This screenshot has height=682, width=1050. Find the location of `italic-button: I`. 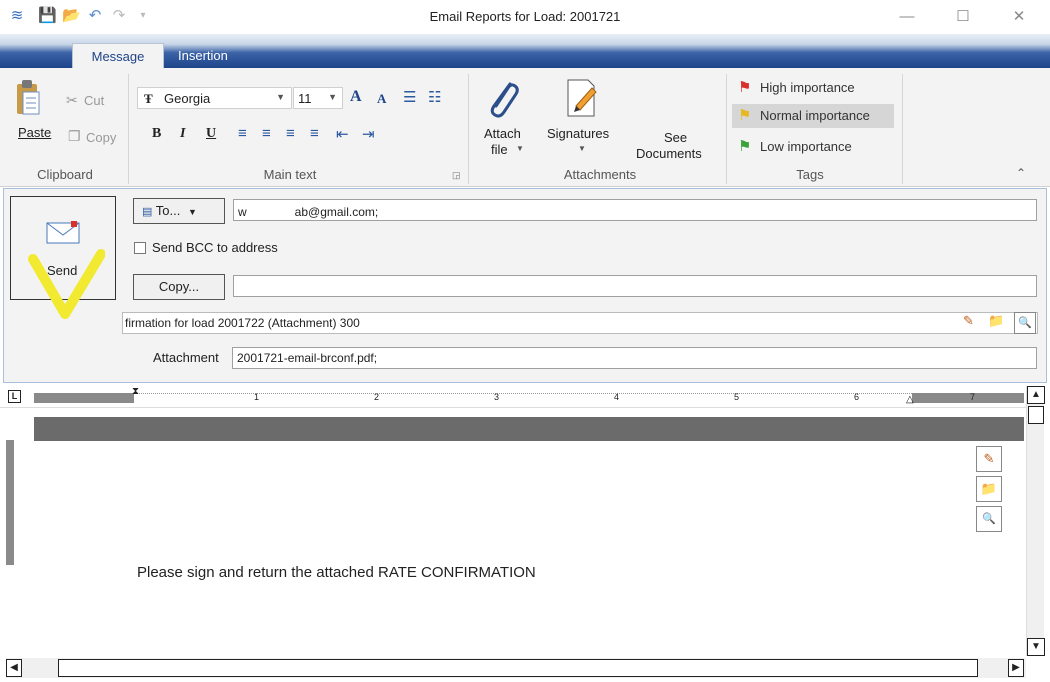

italic-button: I is located at coordinates (182, 134).